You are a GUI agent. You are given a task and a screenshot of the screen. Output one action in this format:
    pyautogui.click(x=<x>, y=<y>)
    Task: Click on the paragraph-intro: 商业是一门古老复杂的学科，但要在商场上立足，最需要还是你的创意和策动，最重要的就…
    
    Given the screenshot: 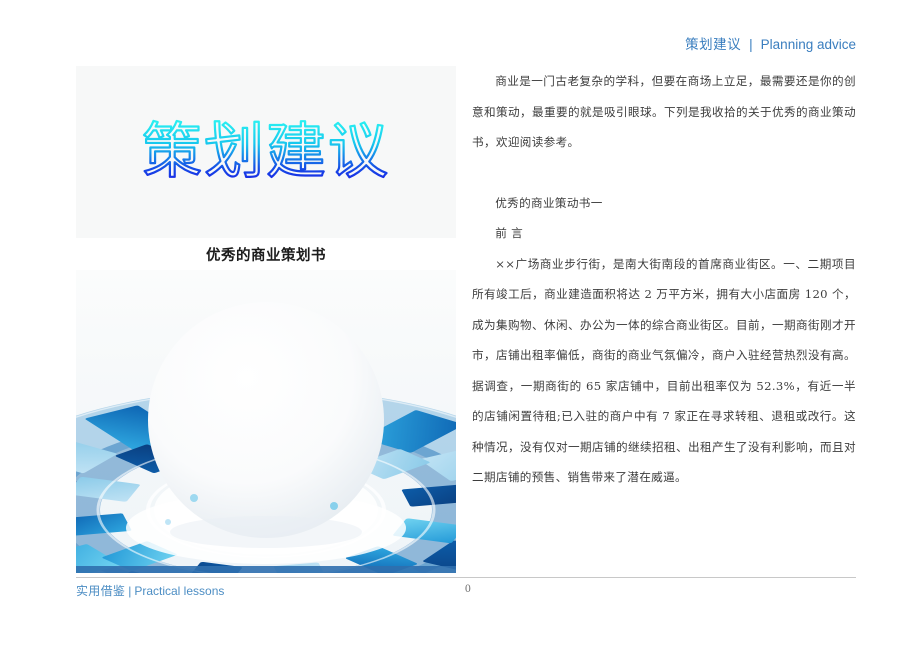 What is the action you would take?
    pyautogui.click(x=664, y=111)
    